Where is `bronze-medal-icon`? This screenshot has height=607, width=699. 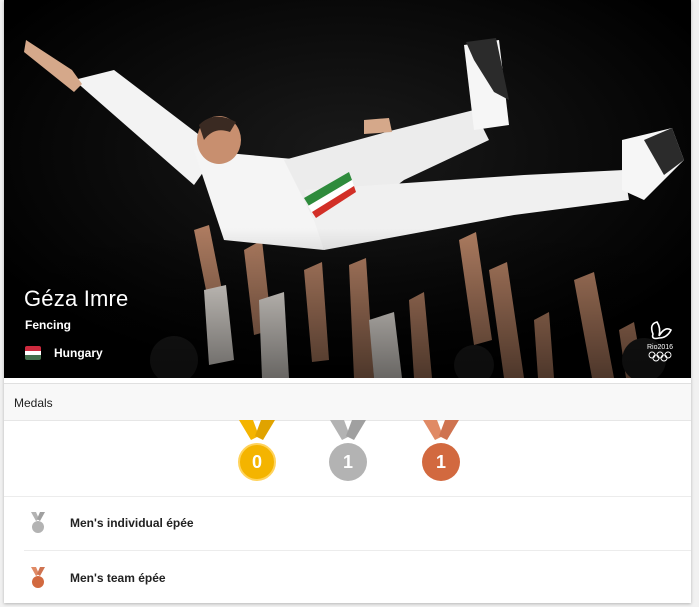 bronze-medal-icon is located at coordinates (38, 577).